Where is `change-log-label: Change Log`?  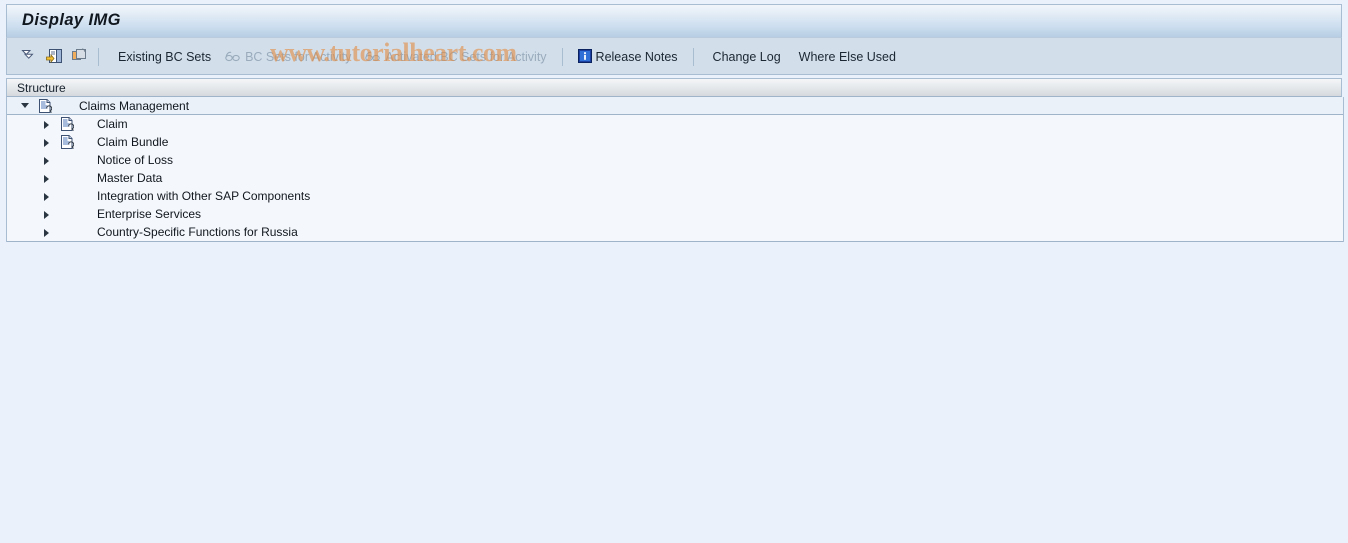 change-log-label: Change Log is located at coordinates (746, 57).